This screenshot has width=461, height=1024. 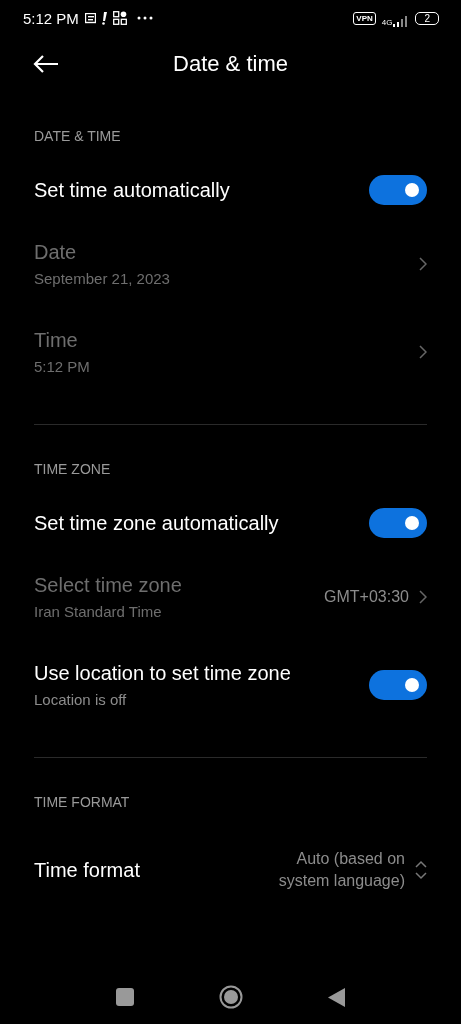 I want to click on up-down-arrows-icon, so click(x=421, y=870).